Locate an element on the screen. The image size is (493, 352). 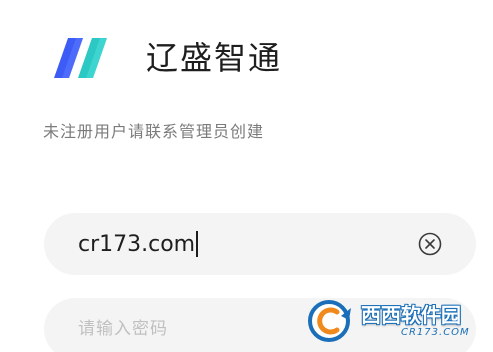
brand-header: 辽盛智通 is located at coordinates (167, 58).